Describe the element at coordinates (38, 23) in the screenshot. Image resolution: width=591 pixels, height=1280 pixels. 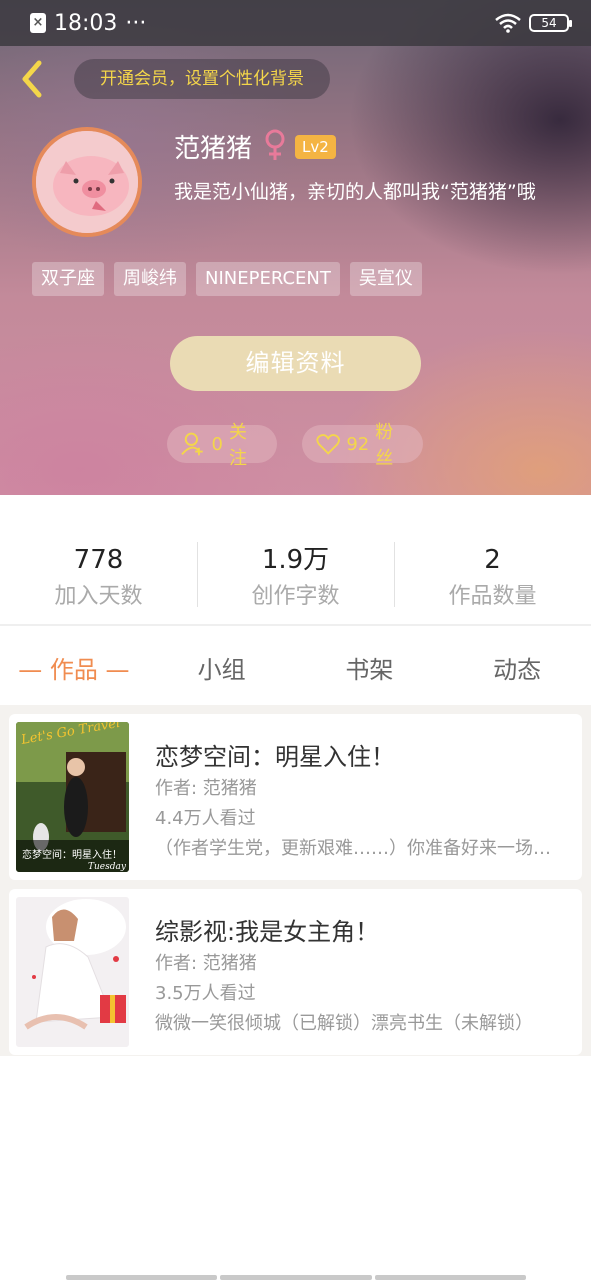
I see `notification-icon: ×` at that location.